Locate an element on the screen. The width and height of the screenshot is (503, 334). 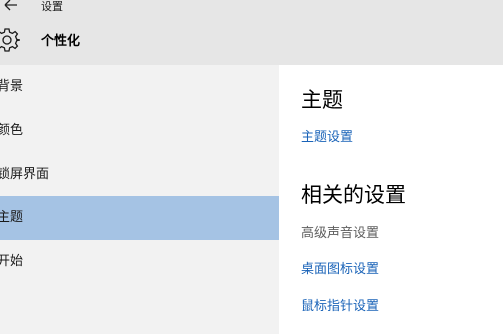
advanced-sound-settings: 高级声音设置 is located at coordinates (340, 233).